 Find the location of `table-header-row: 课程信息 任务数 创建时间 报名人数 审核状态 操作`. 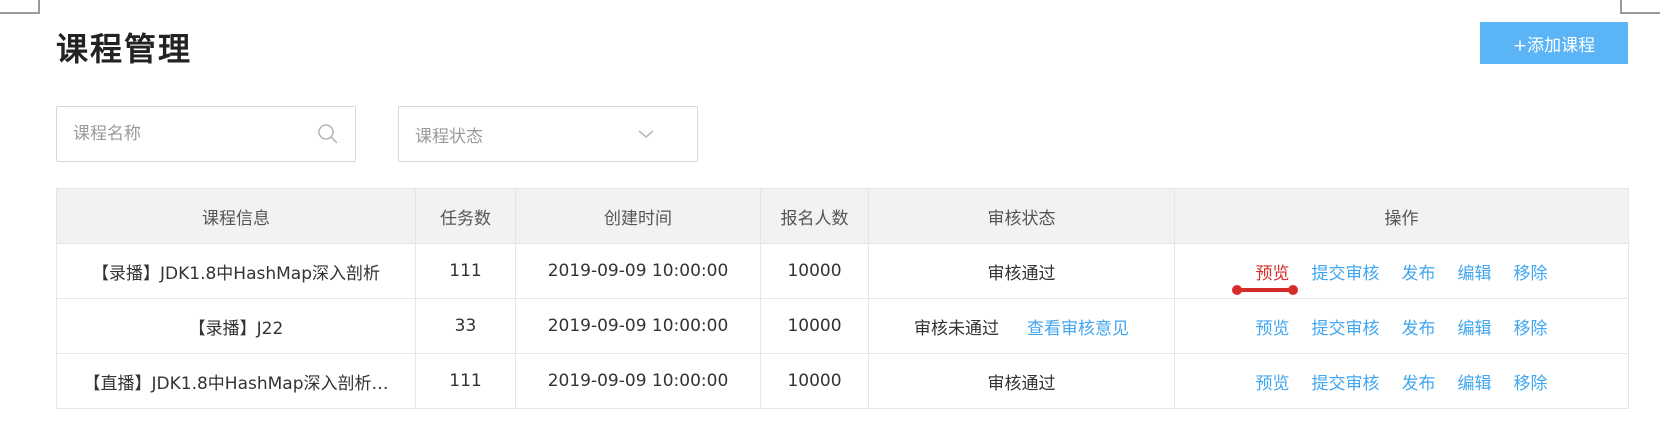

table-header-row: 课程信息 任务数 创建时间 报名人数 审核状态 操作 is located at coordinates (842, 216).